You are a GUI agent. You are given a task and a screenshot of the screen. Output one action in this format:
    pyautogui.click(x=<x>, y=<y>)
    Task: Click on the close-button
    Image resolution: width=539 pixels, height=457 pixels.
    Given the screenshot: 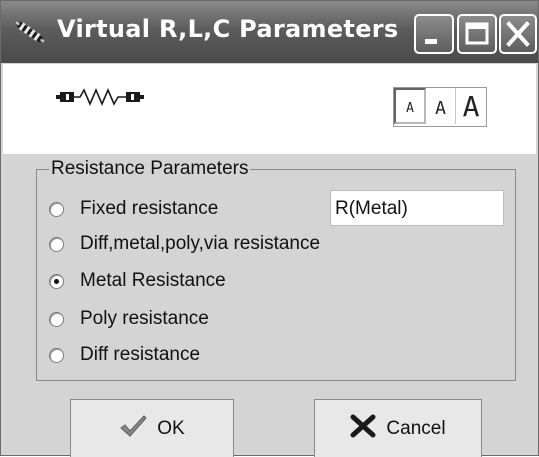 What is the action you would take?
    pyautogui.click(x=518, y=34)
    